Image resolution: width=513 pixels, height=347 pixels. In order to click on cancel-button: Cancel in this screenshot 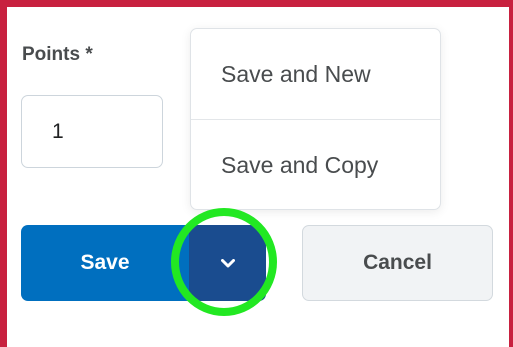, I will do `click(397, 263)`.